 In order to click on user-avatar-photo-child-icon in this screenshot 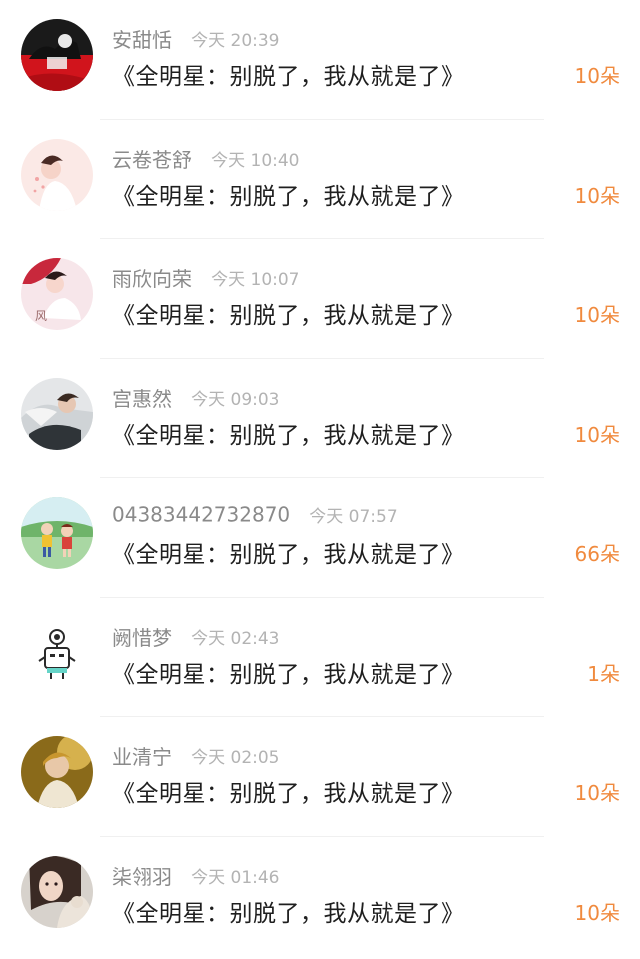, I will do `click(57, 772)`.